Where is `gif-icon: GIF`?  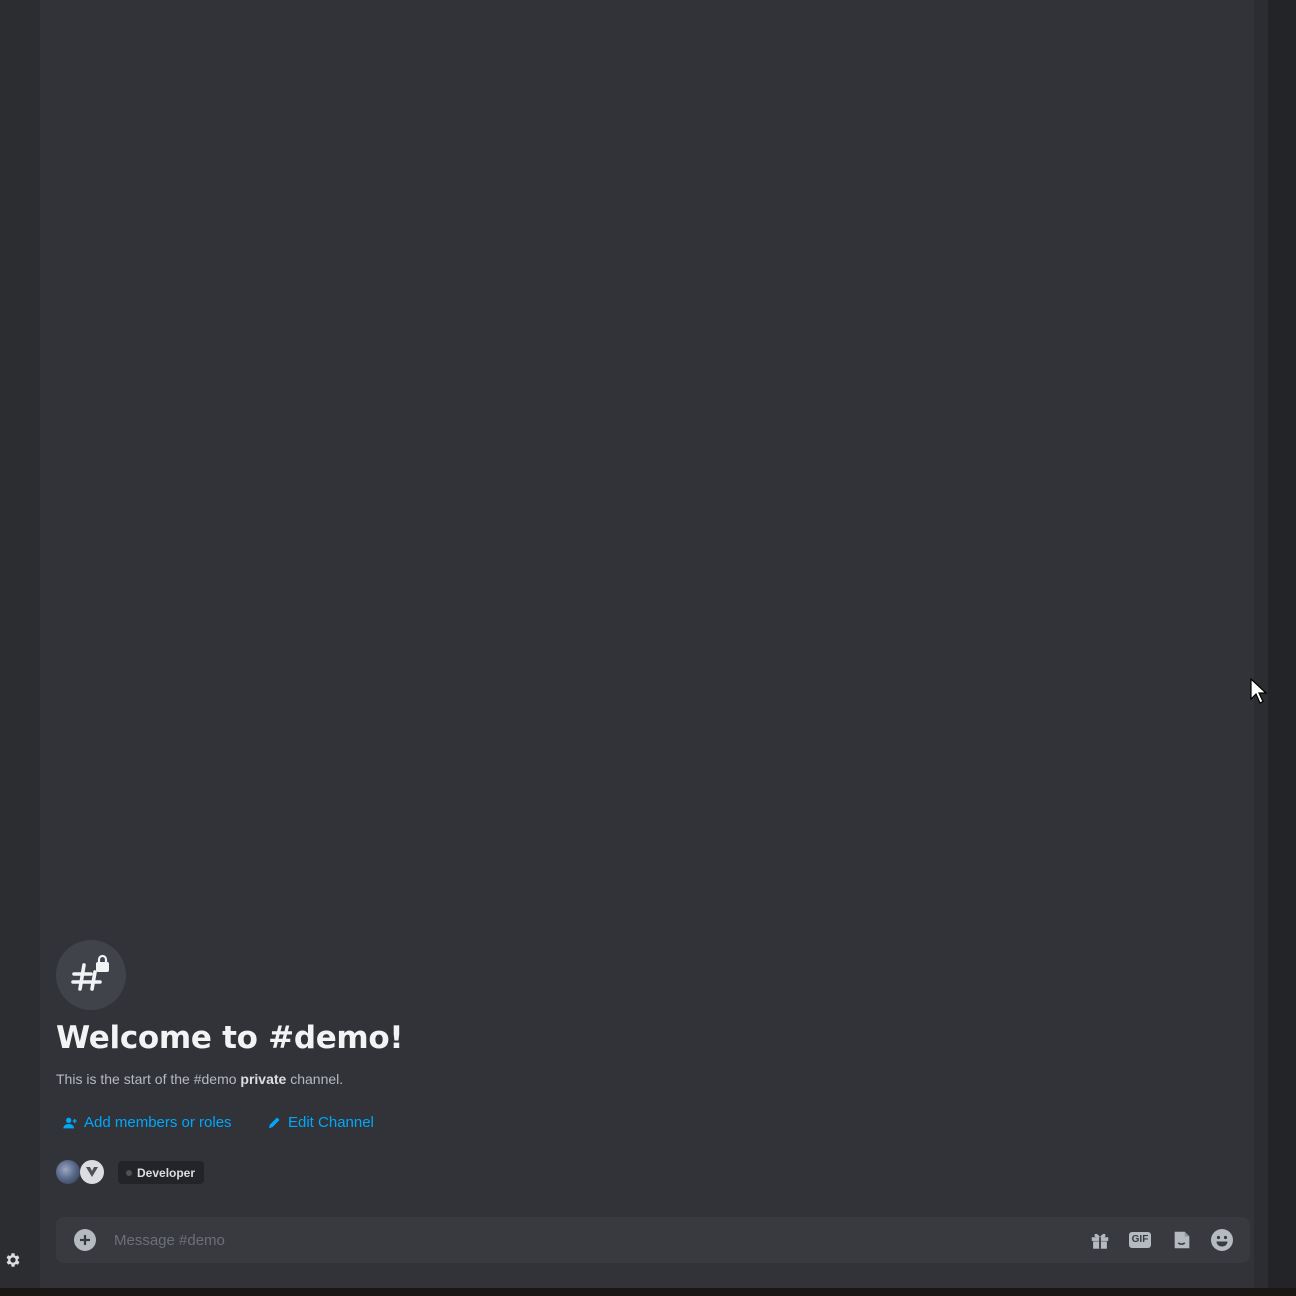 gif-icon: GIF is located at coordinates (1140, 1240).